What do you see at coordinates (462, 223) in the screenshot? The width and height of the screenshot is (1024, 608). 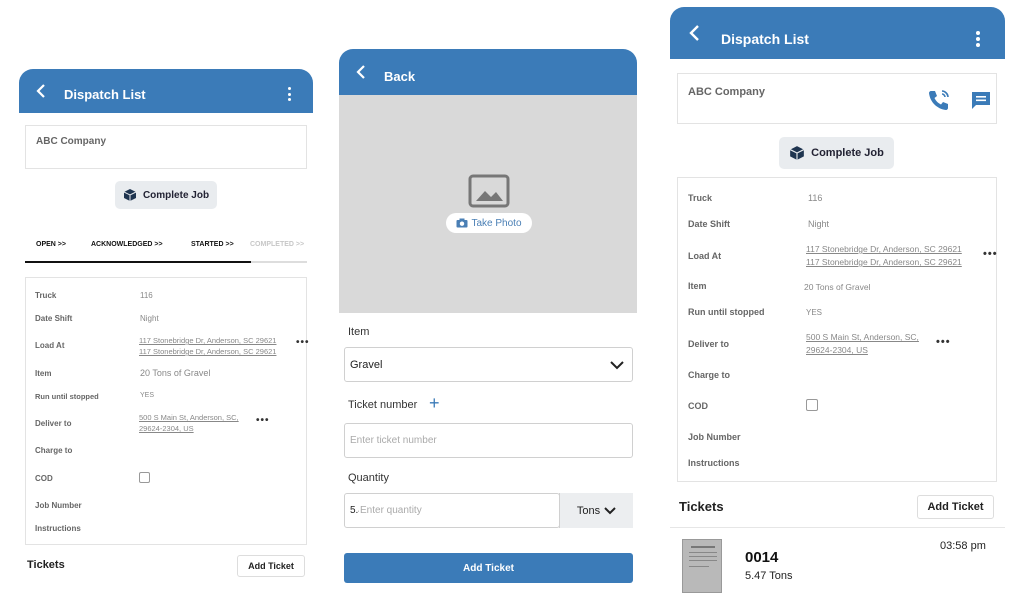 I see `camera-icon` at bounding box center [462, 223].